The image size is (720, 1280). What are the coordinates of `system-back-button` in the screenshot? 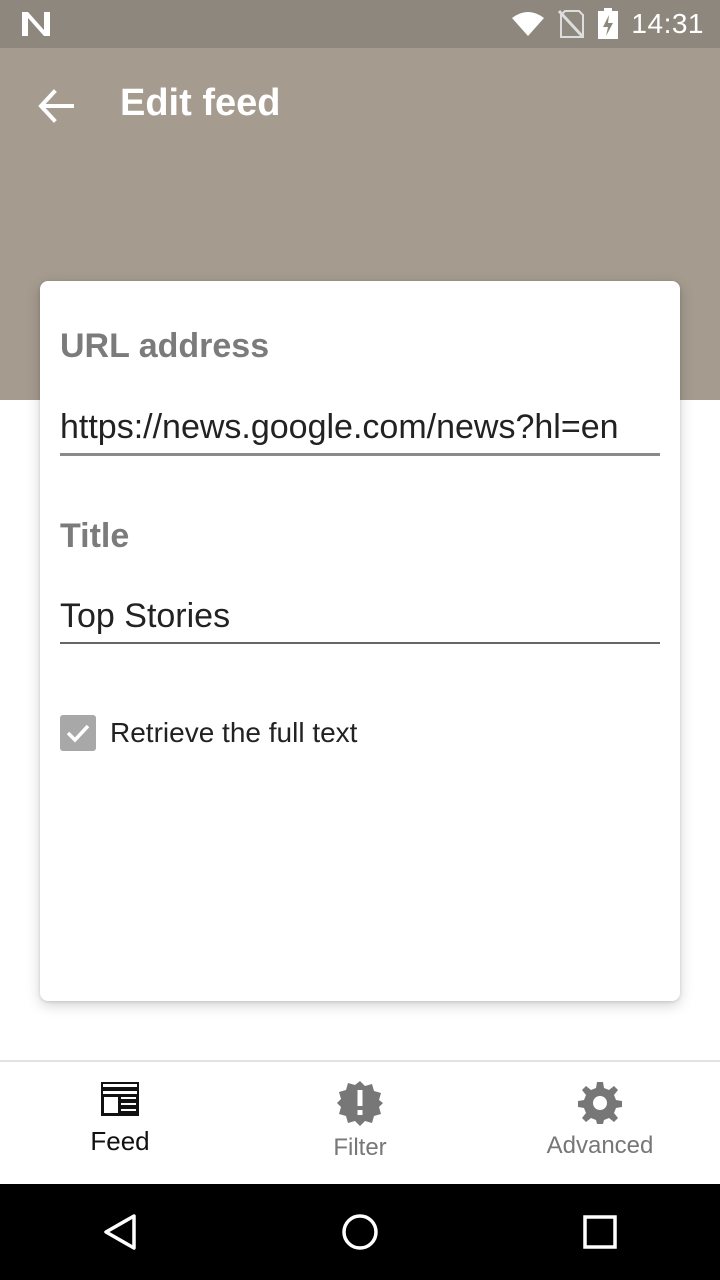 It's located at (120, 1232).